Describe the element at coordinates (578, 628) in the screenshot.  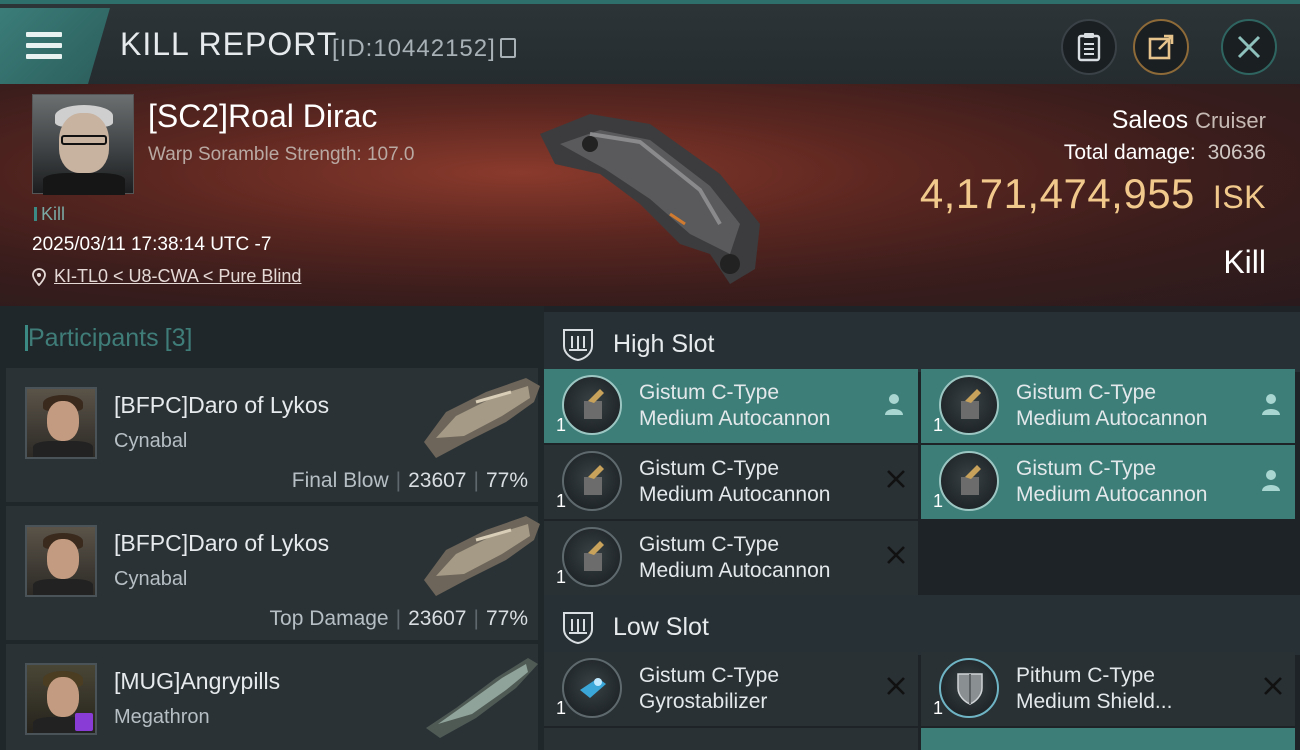
I see `low-slot-icon` at that location.